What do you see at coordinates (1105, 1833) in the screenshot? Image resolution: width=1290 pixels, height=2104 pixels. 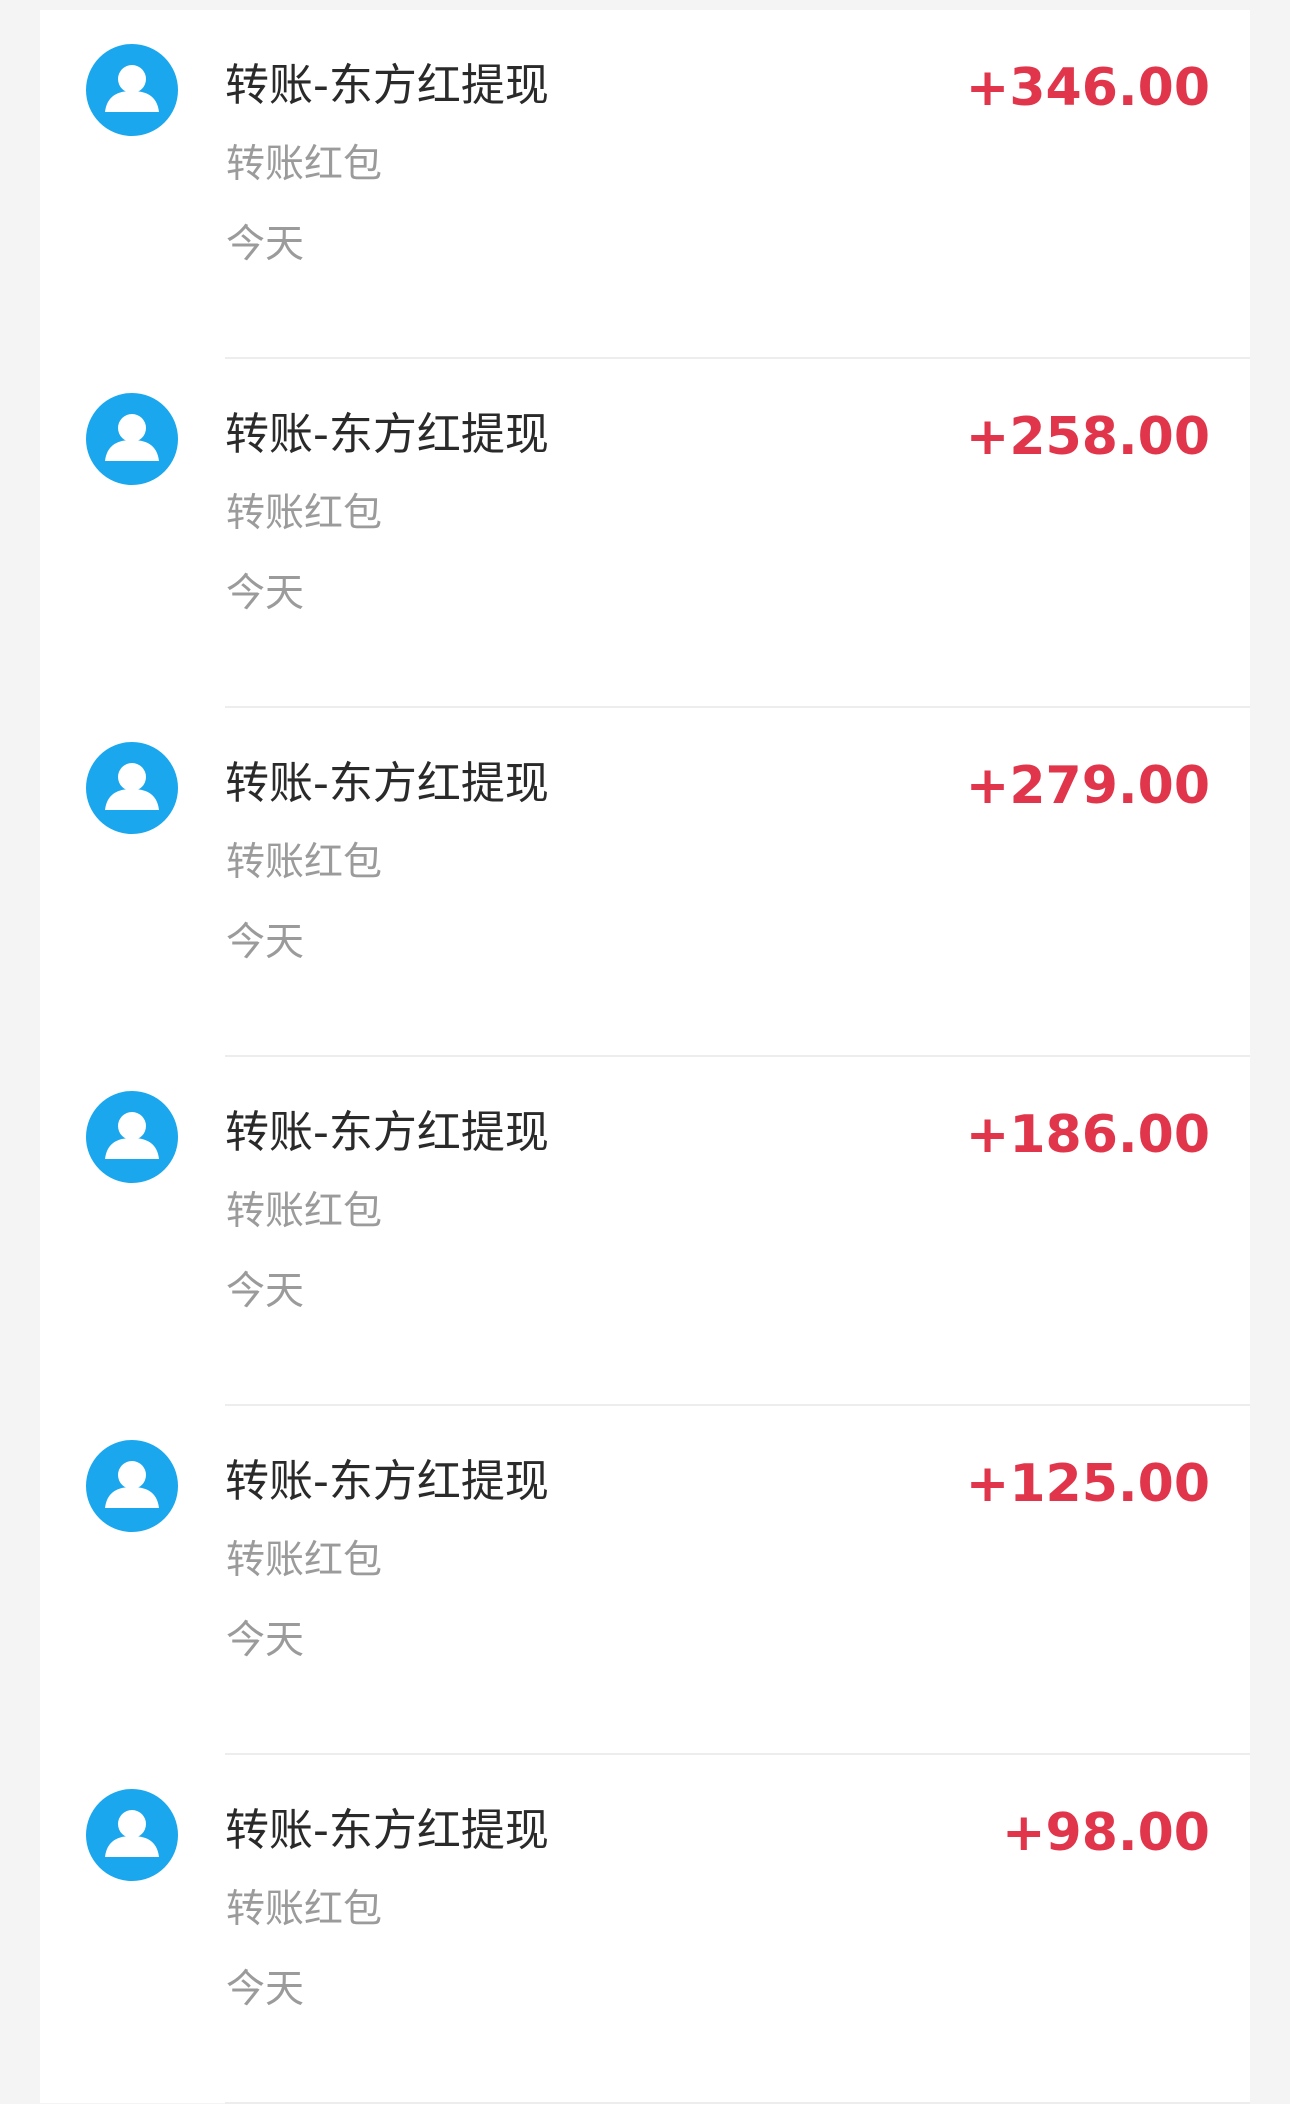 I see `transaction-amount: +98.00` at bounding box center [1105, 1833].